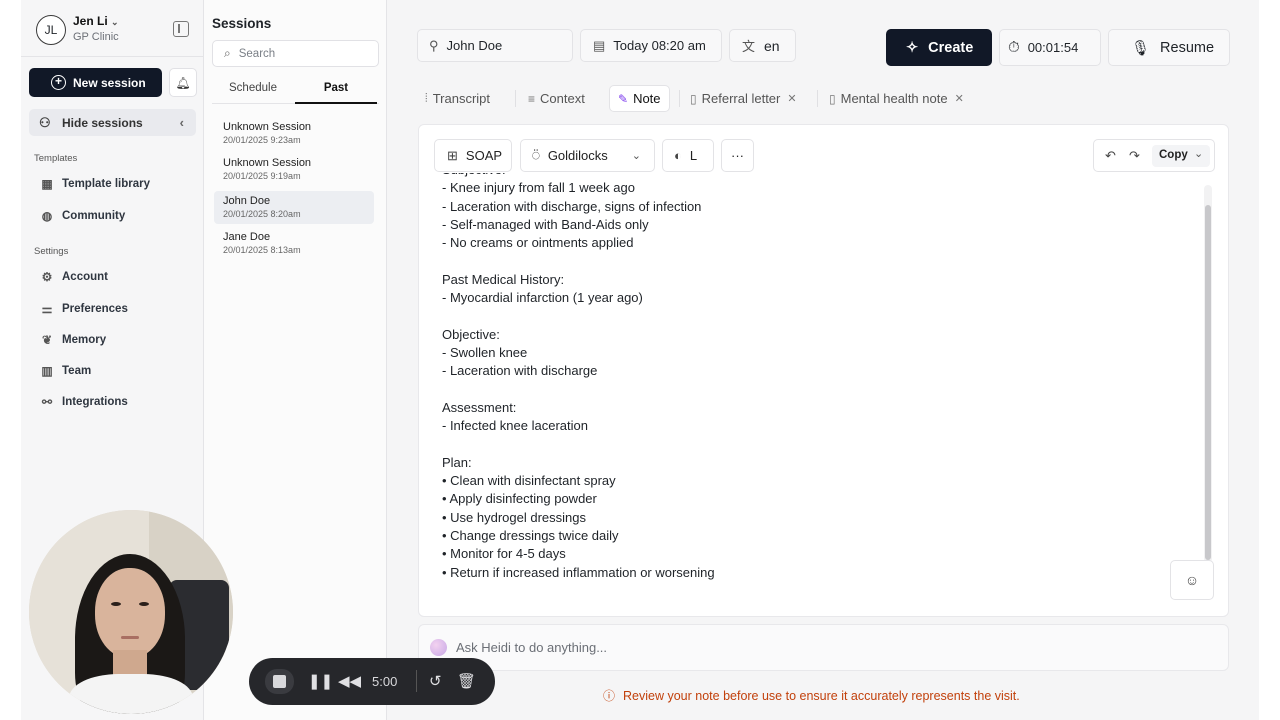  Describe the element at coordinates (131, 612) in the screenshot. I see `webcam-preview` at that location.